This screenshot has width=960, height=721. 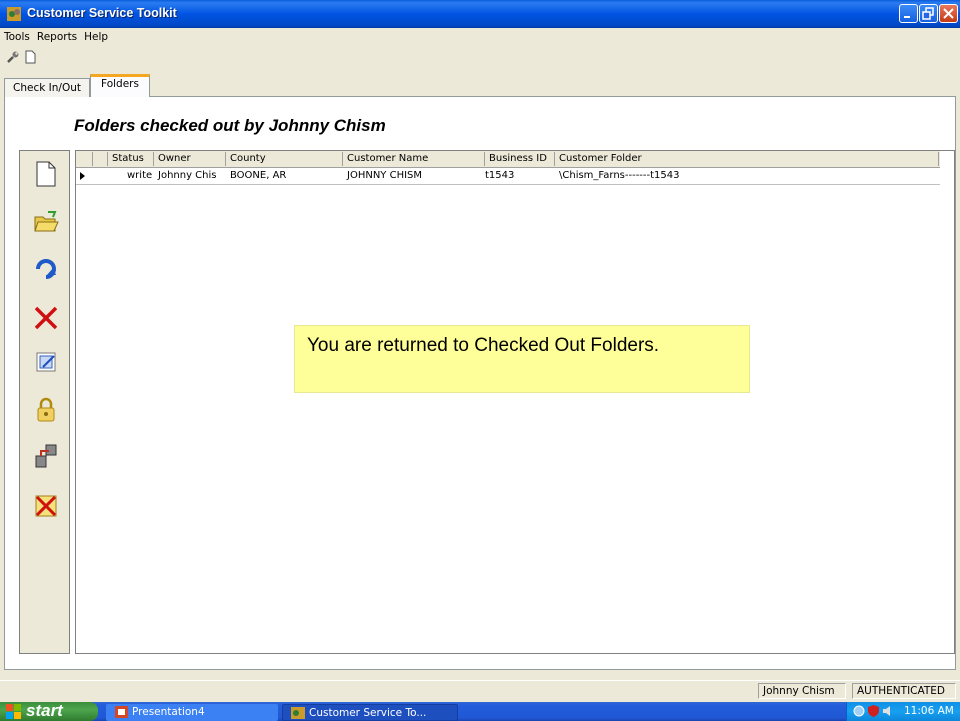 I want to click on remove-icon, so click(x=46, y=506).